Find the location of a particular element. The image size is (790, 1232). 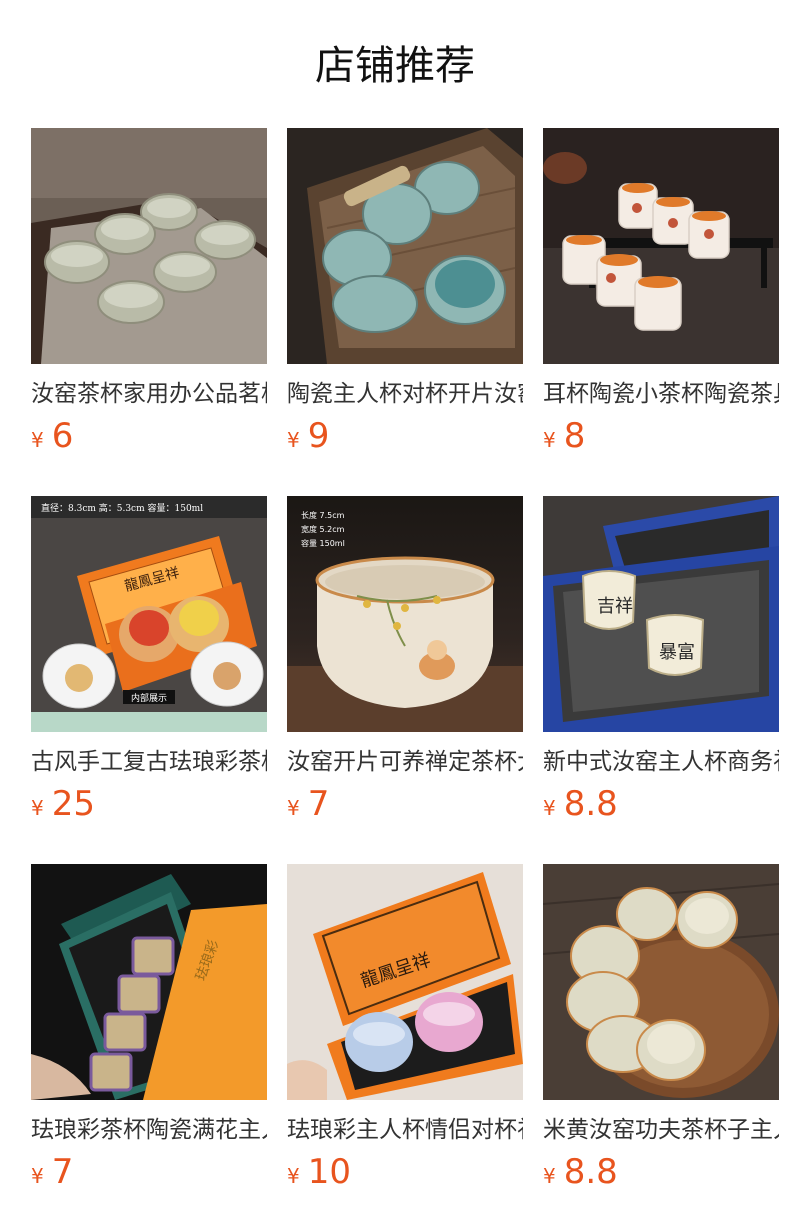

product-price: ¥9 is located at coordinates (405, 436).